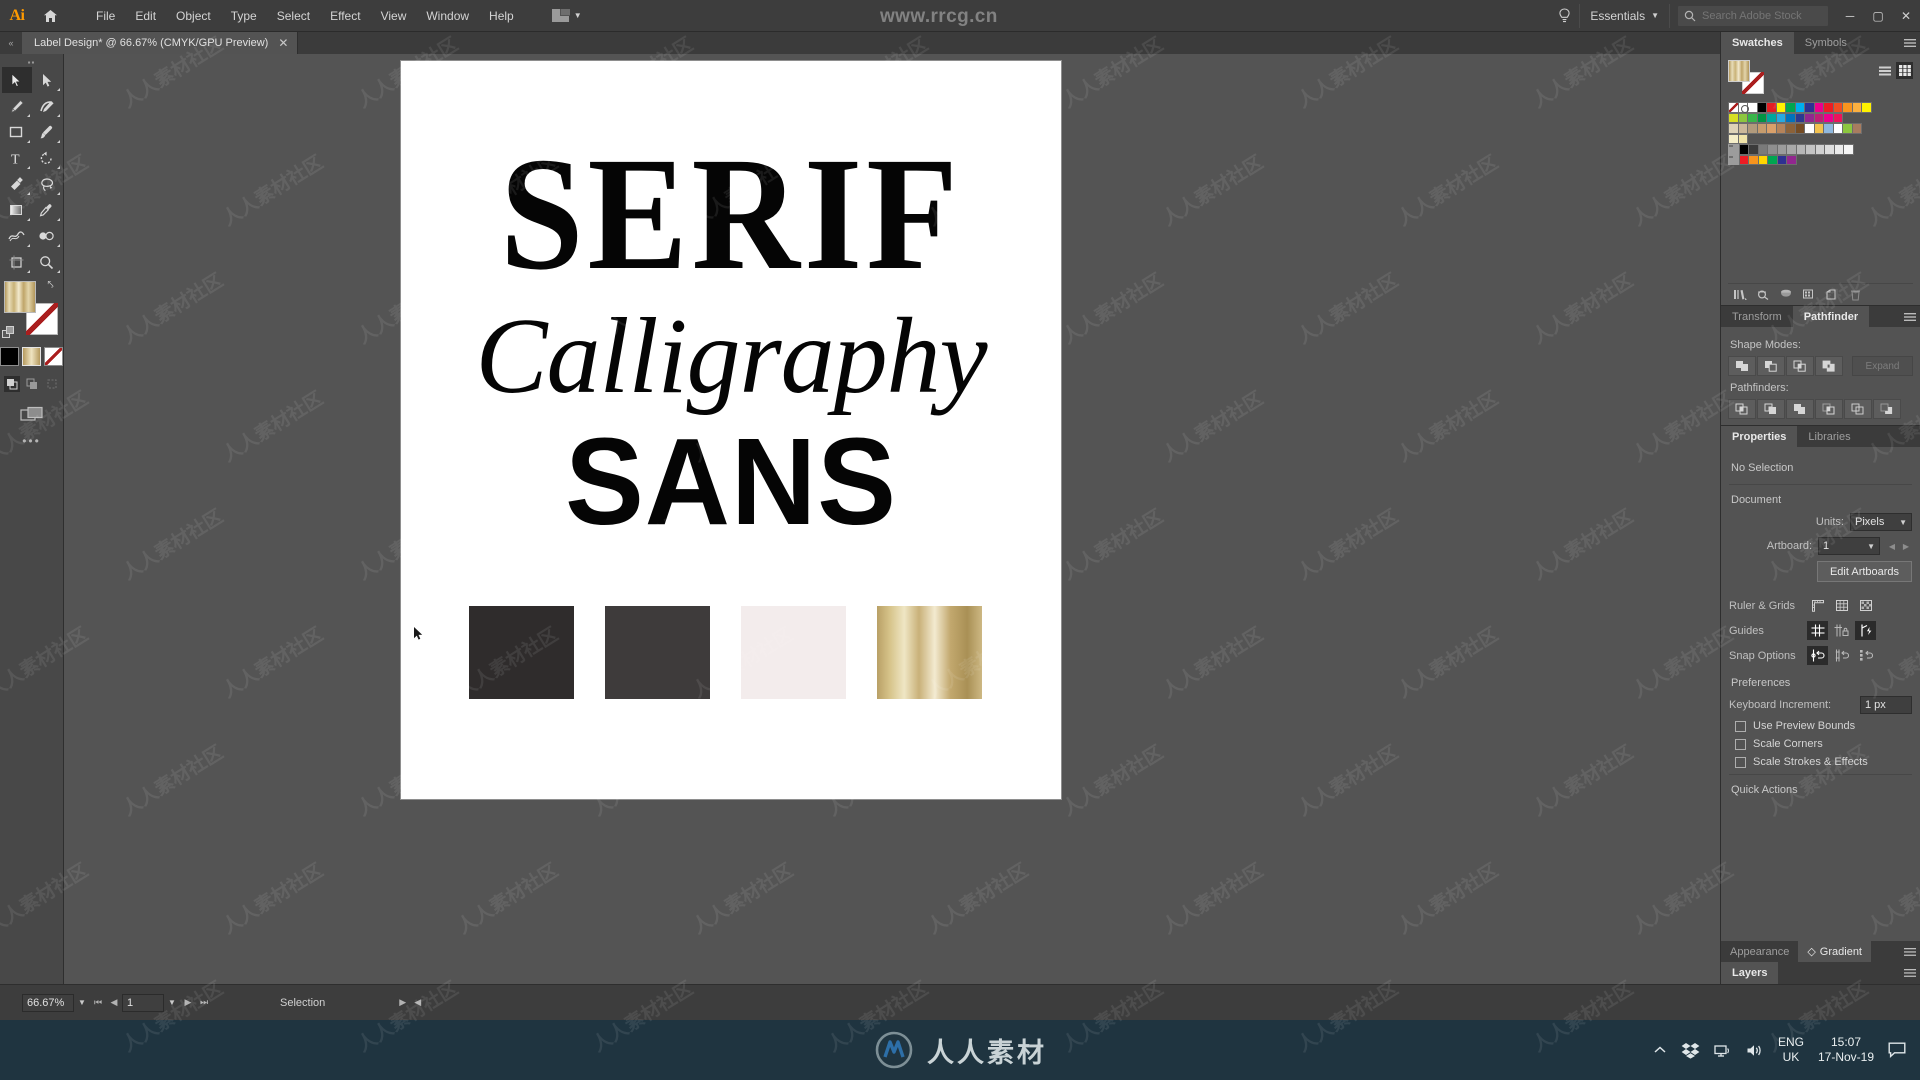  I want to click on arrange-documents-button: ▼, so click(567, 16).